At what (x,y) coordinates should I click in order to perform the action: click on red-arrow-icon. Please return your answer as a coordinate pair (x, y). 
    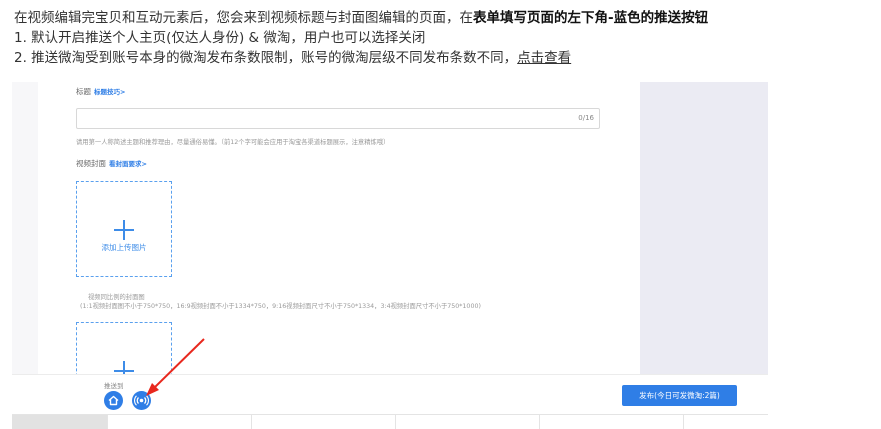
    Looking at the image, I should click on (175, 367).